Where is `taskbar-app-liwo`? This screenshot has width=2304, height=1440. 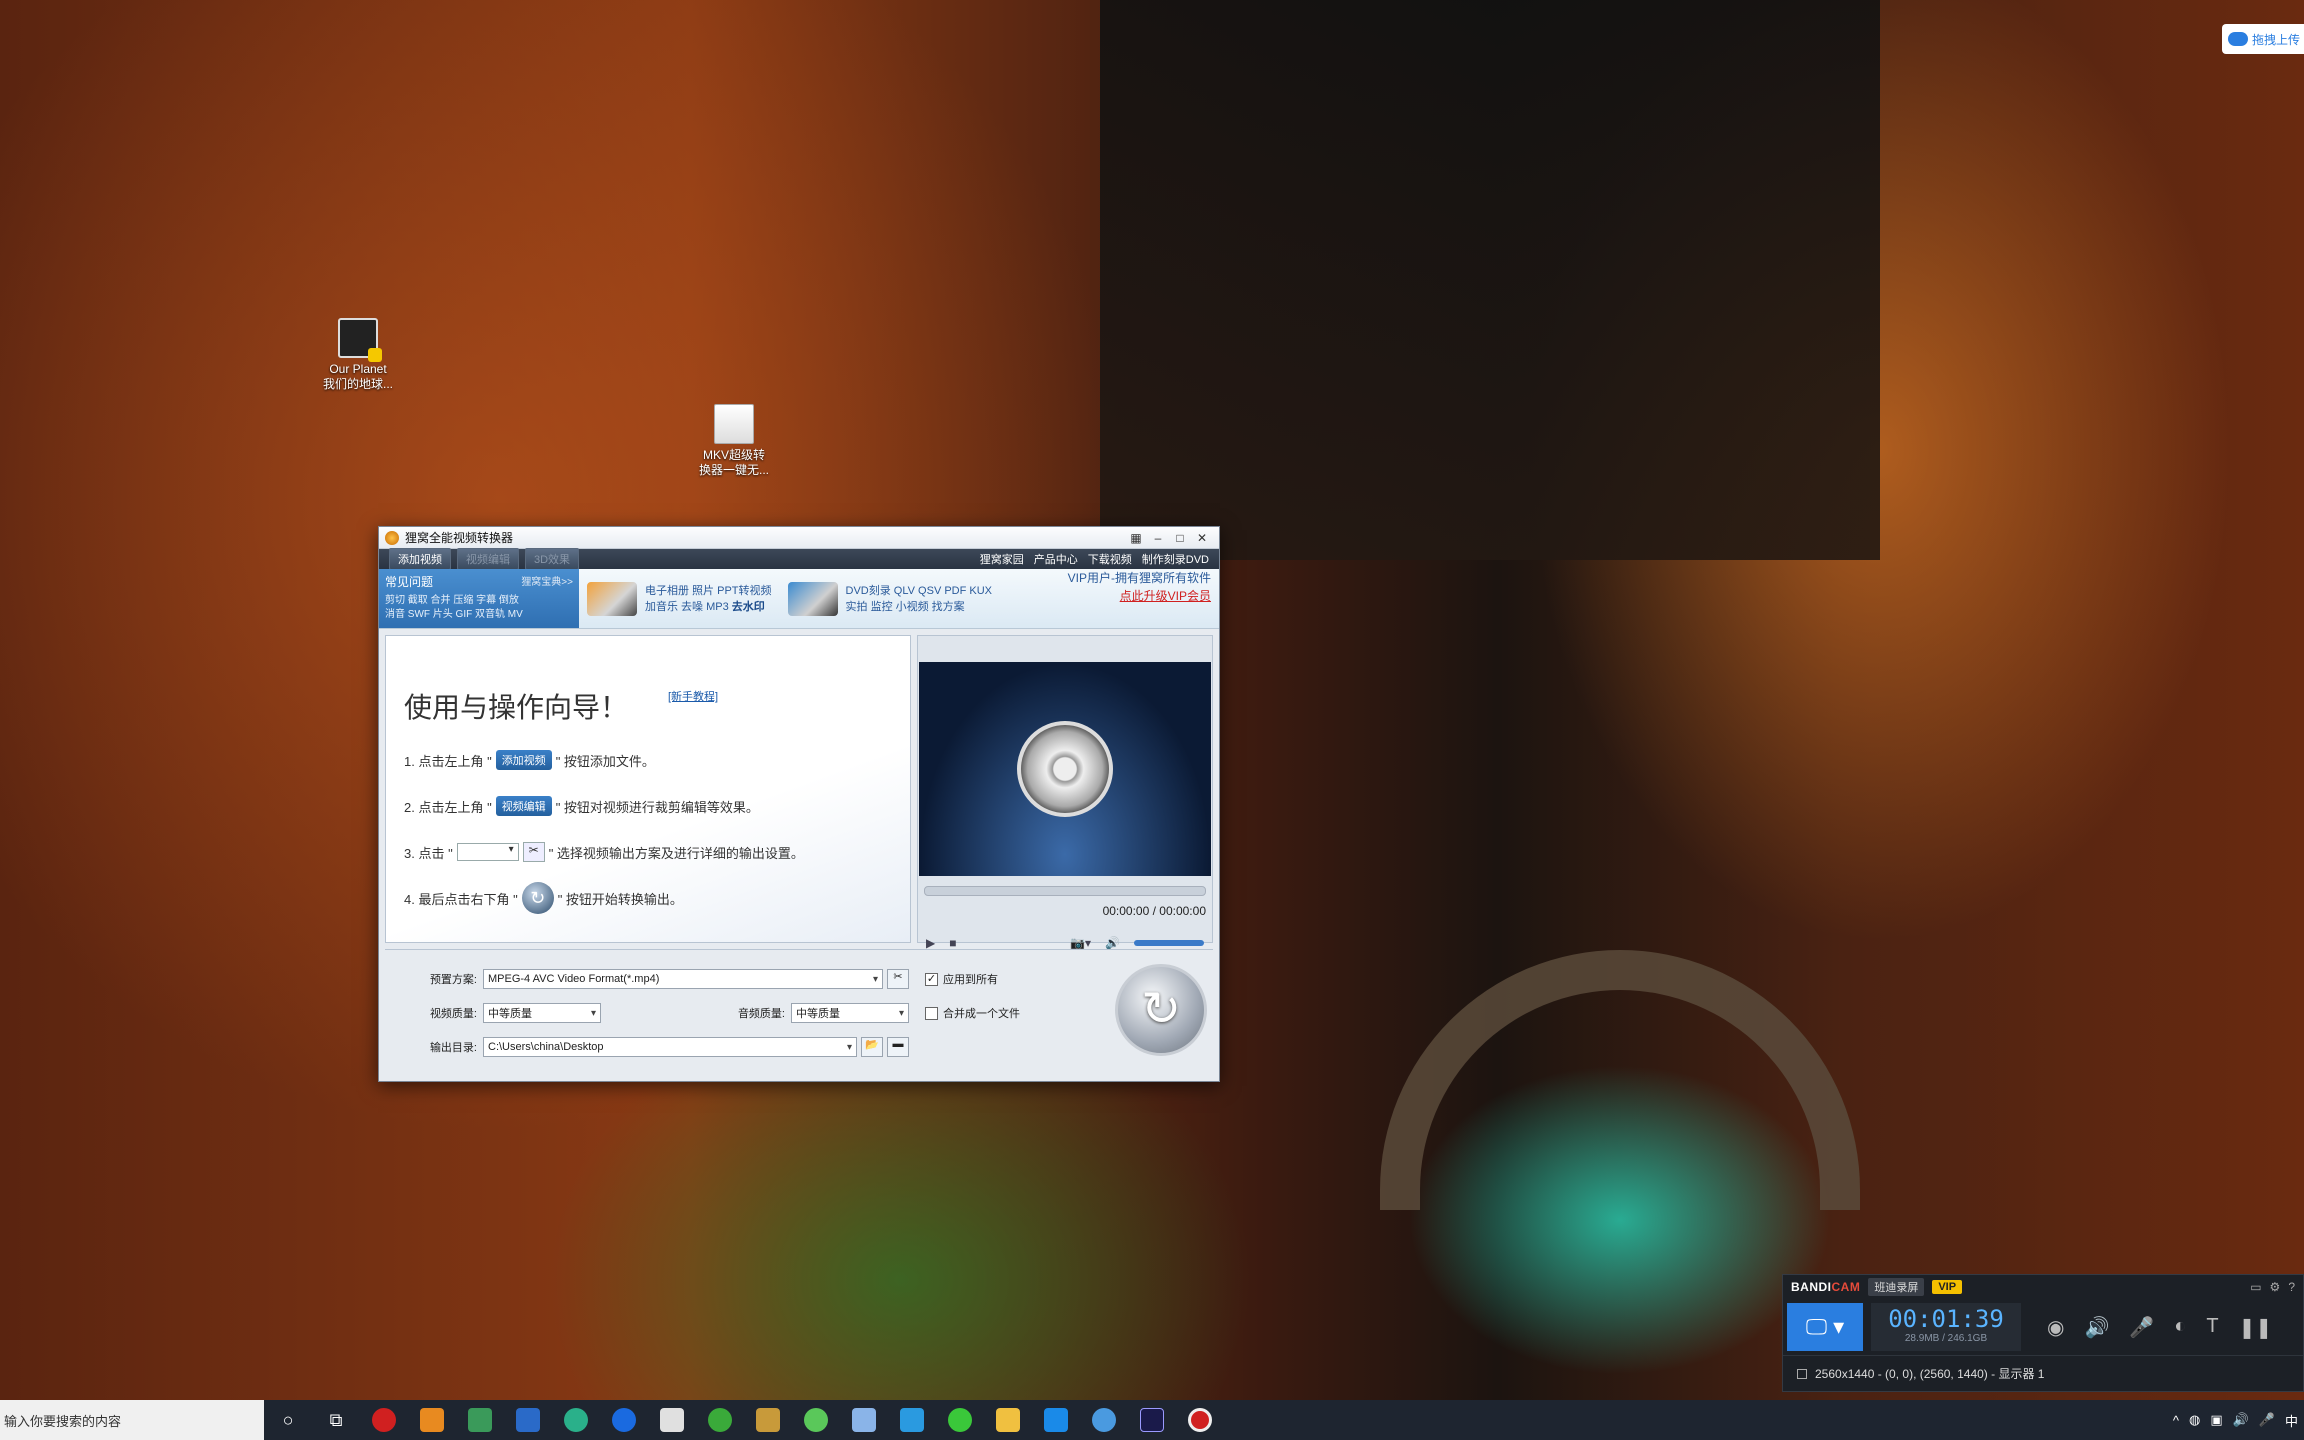
taskbar-app-liwo is located at coordinates (432, 1420).